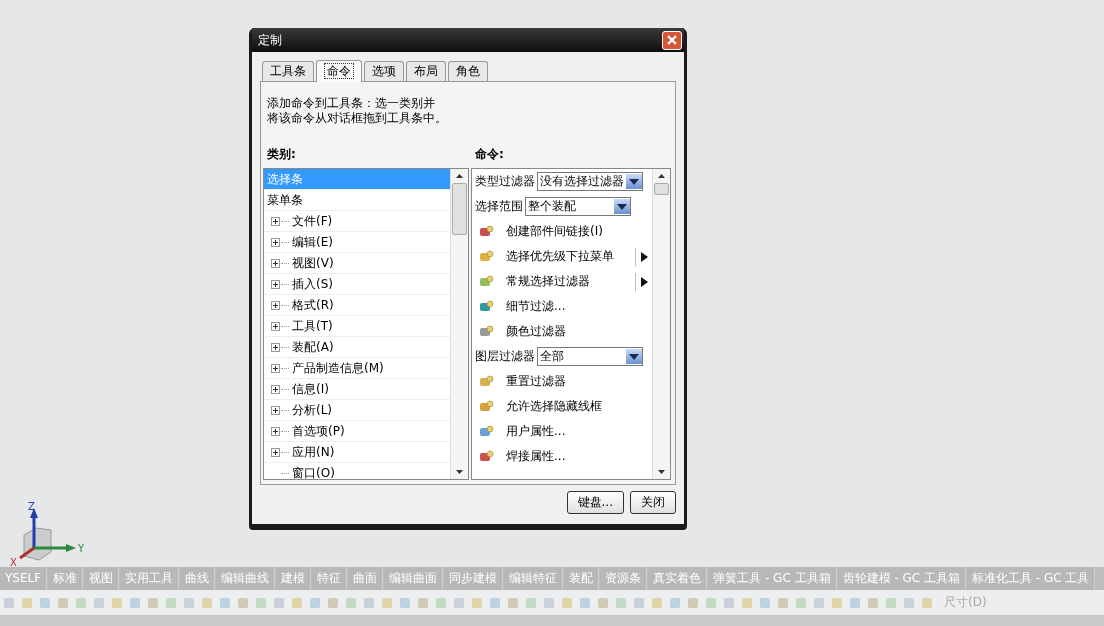  I want to click on tab: 工具条, so click(288, 71).